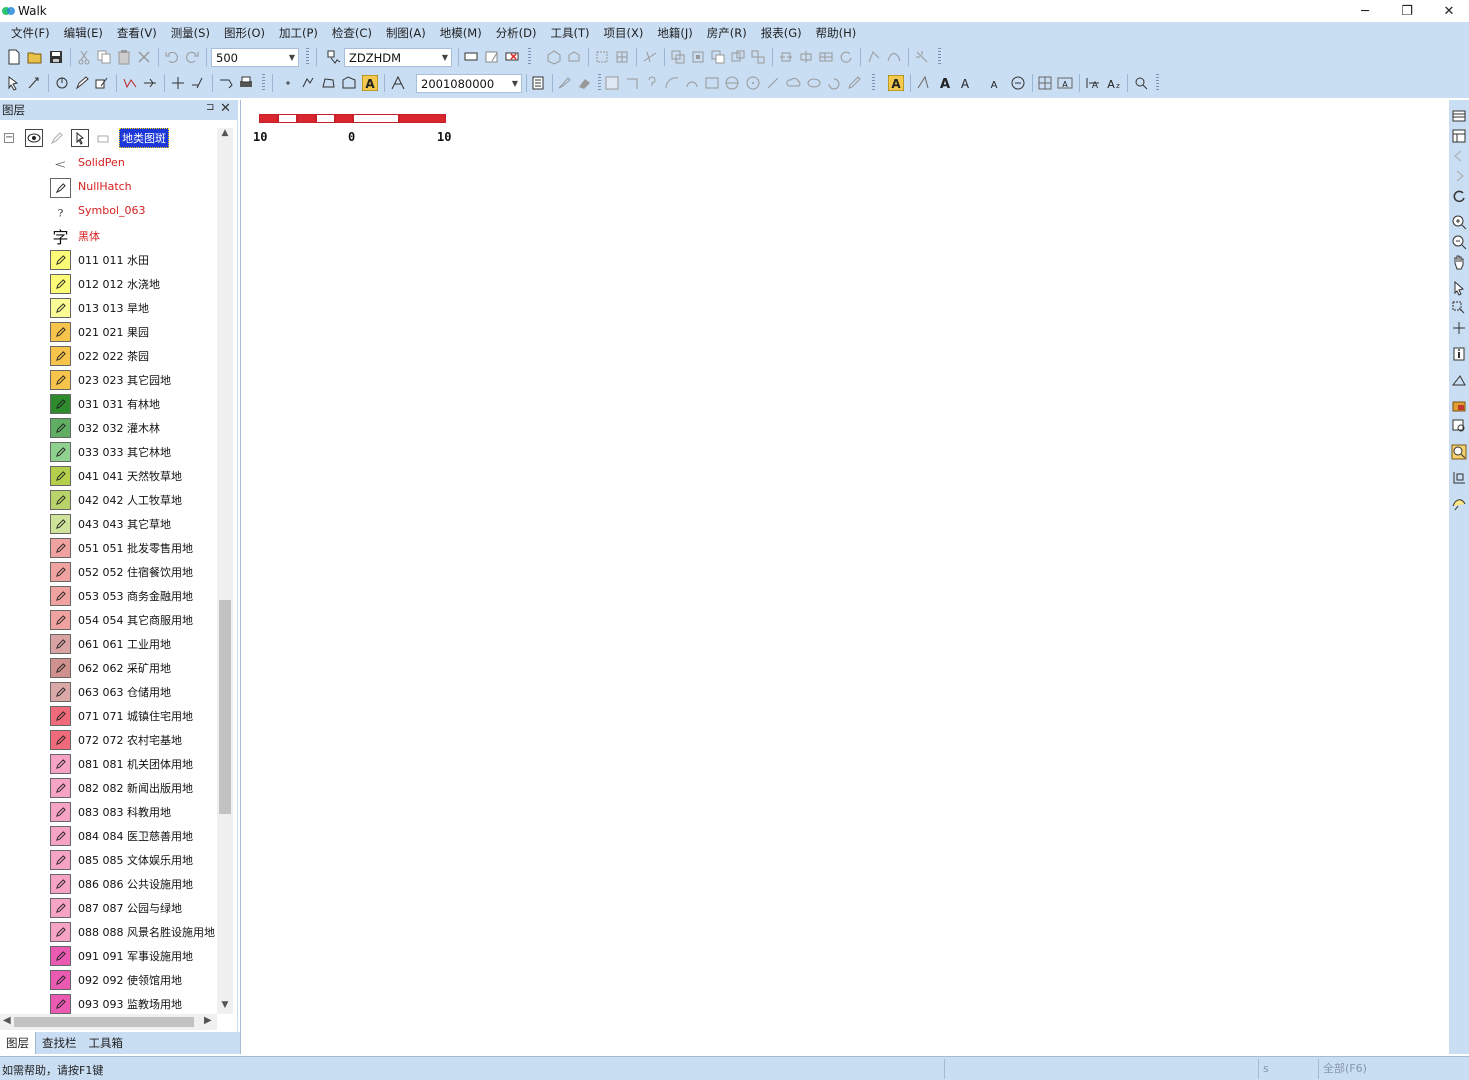  What do you see at coordinates (108, 763) in the screenshot?
I see `layer-row: 081 081 机关团体用地` at bounding box center [108, 763].